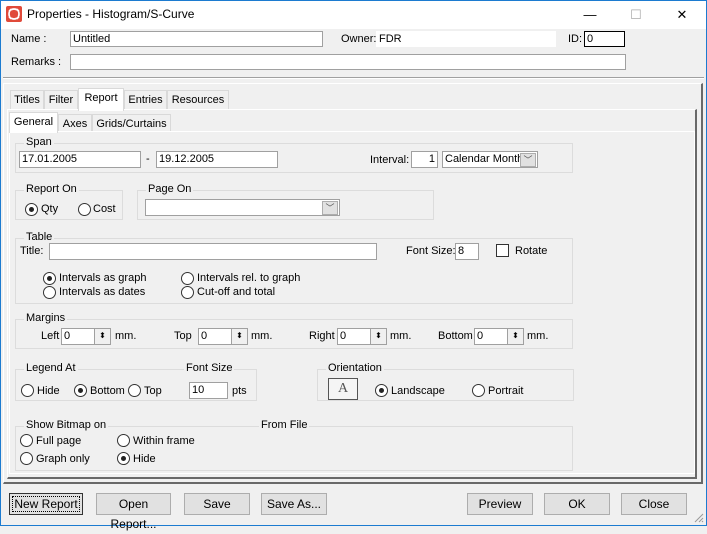 Image resolution: width=707 pixels, height=534 pixels. Describe the element at coordinates (431, 251) in the screenshot. I see `table-font-size-label: Font Size:` at that location.